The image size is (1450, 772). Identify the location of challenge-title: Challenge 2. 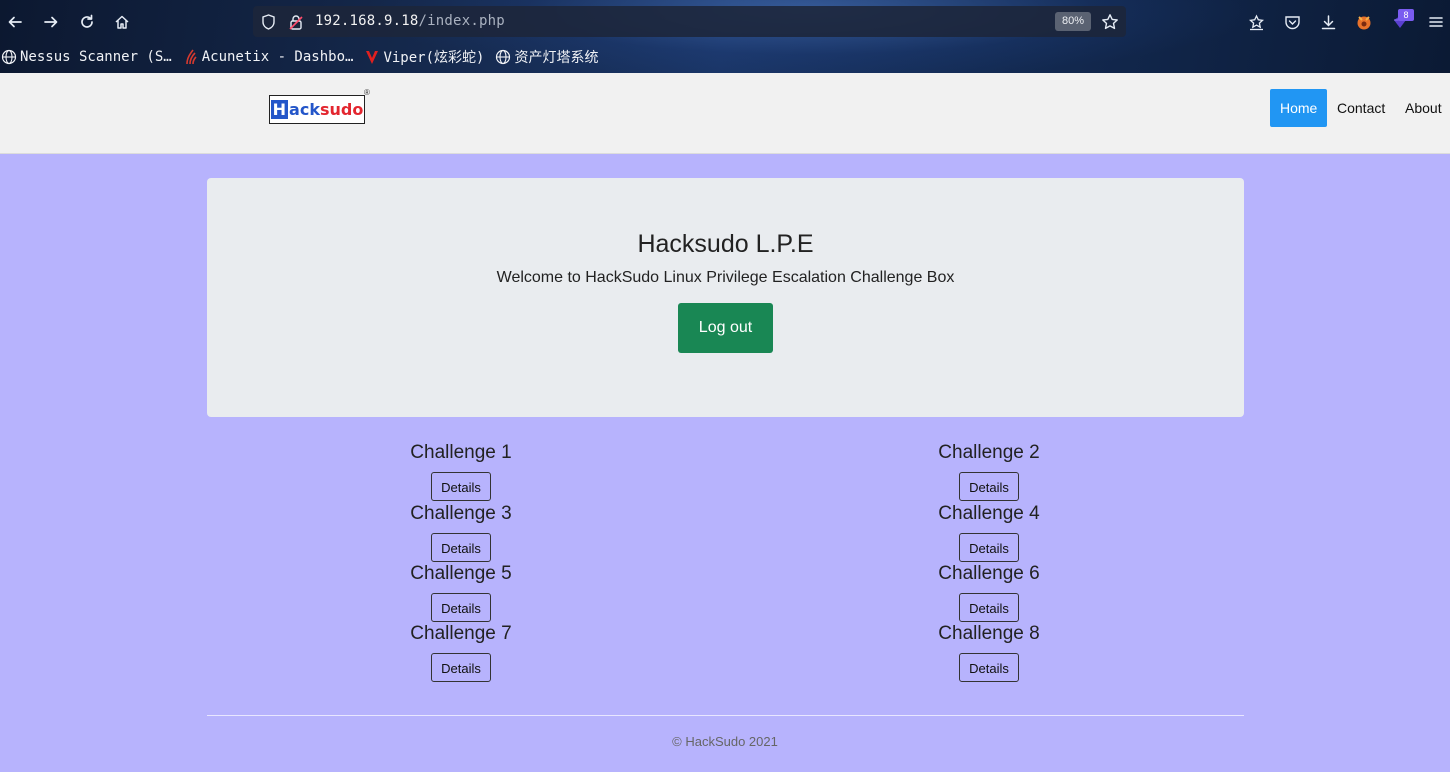
(989, 452).